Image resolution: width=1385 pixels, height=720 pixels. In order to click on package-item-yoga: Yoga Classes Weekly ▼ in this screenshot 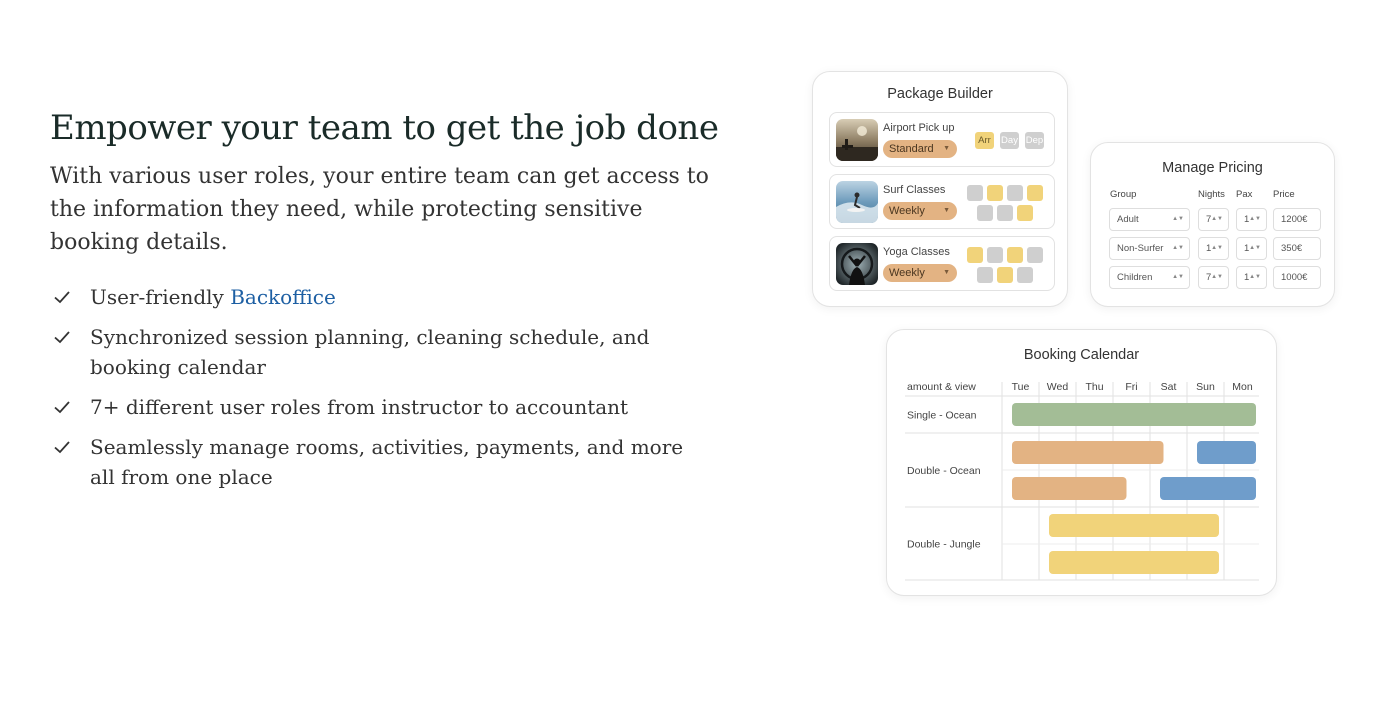, I will do `click(942, 263)`.